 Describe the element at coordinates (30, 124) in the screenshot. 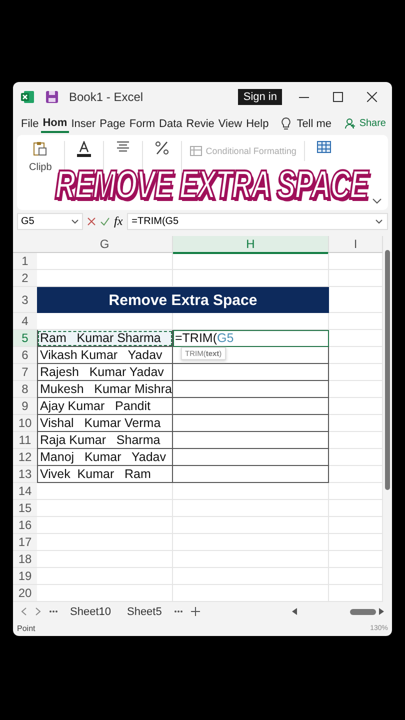

I see `ribbon-tab: File` at that location.